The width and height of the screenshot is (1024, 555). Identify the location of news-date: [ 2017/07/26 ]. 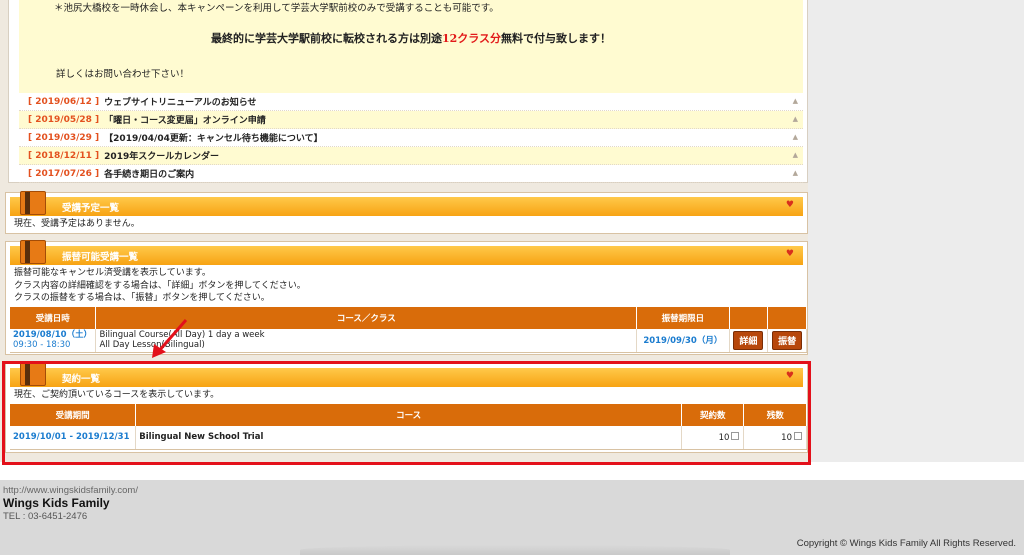
(64, 173).